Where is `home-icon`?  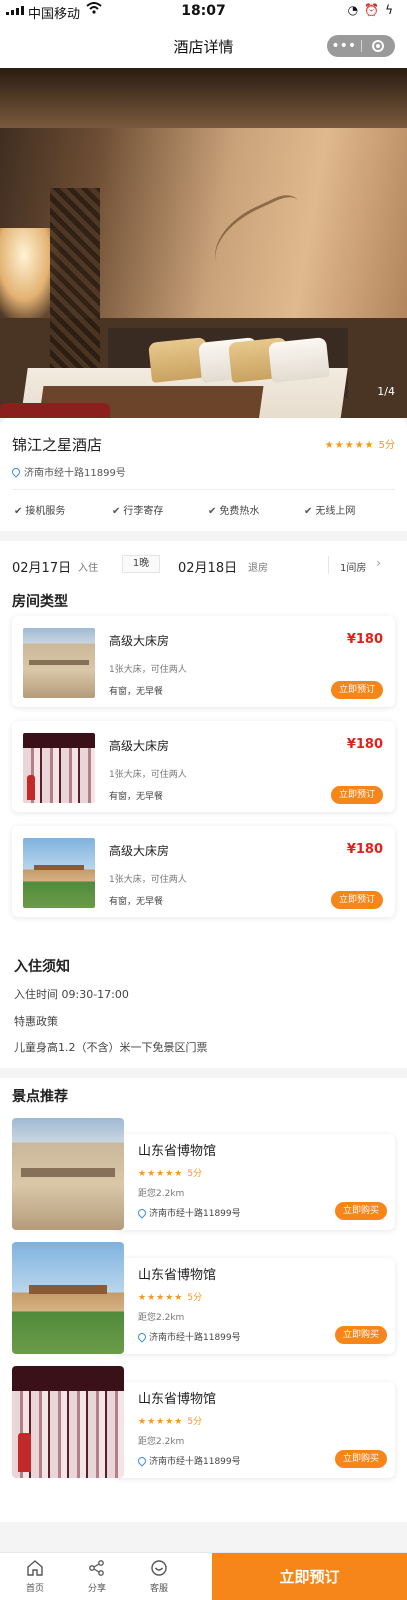
home-icon is located at coordinates (35, 1569).